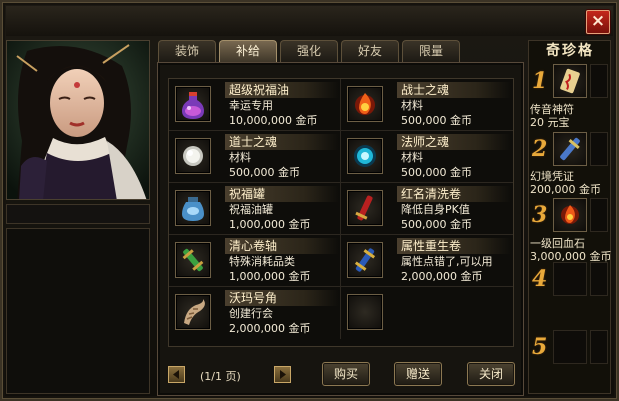 This screenshot has width=619, height=401. What do you see at coordinates (262, 261) in the screenshot?
I see `item-desc: 特殊消耗品类` at bounding box center [262, 261].